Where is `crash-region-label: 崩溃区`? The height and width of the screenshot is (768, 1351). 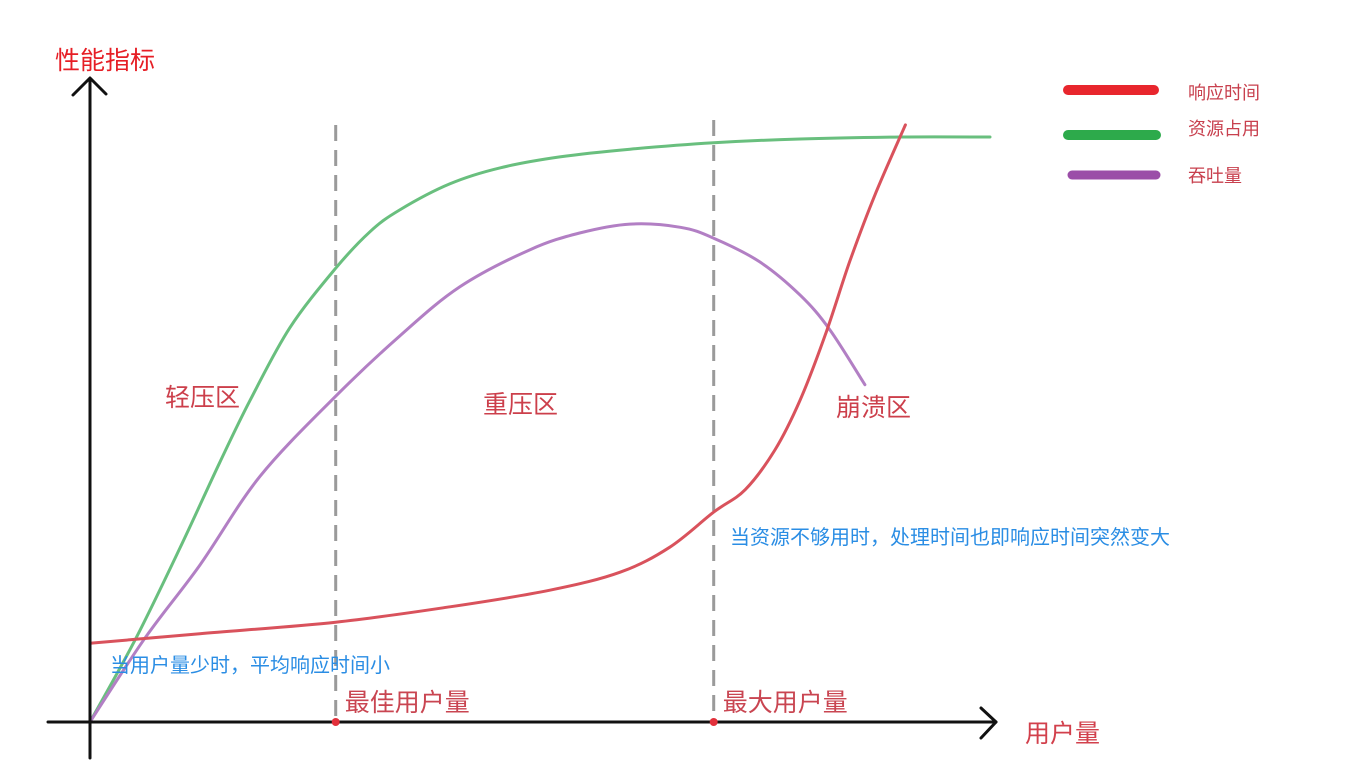 crash-region-label: 崩溃区 is located at coordinates (873, 407).